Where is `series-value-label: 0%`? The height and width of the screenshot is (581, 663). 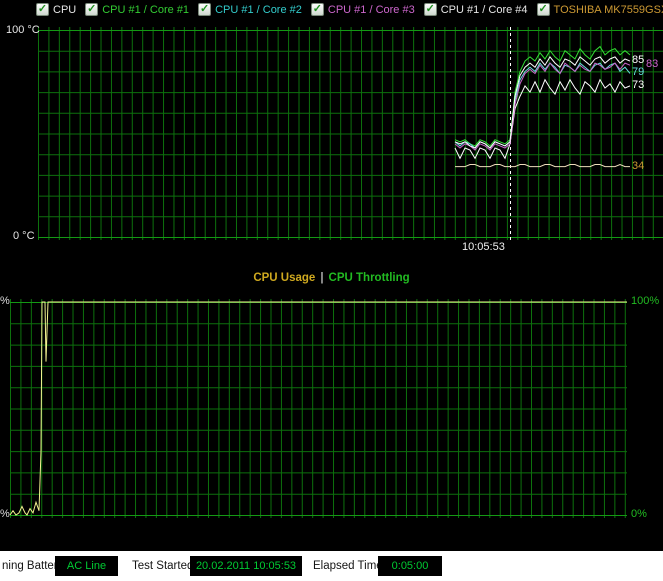 series-value-label: 0% is located at coordinates (639, 514).